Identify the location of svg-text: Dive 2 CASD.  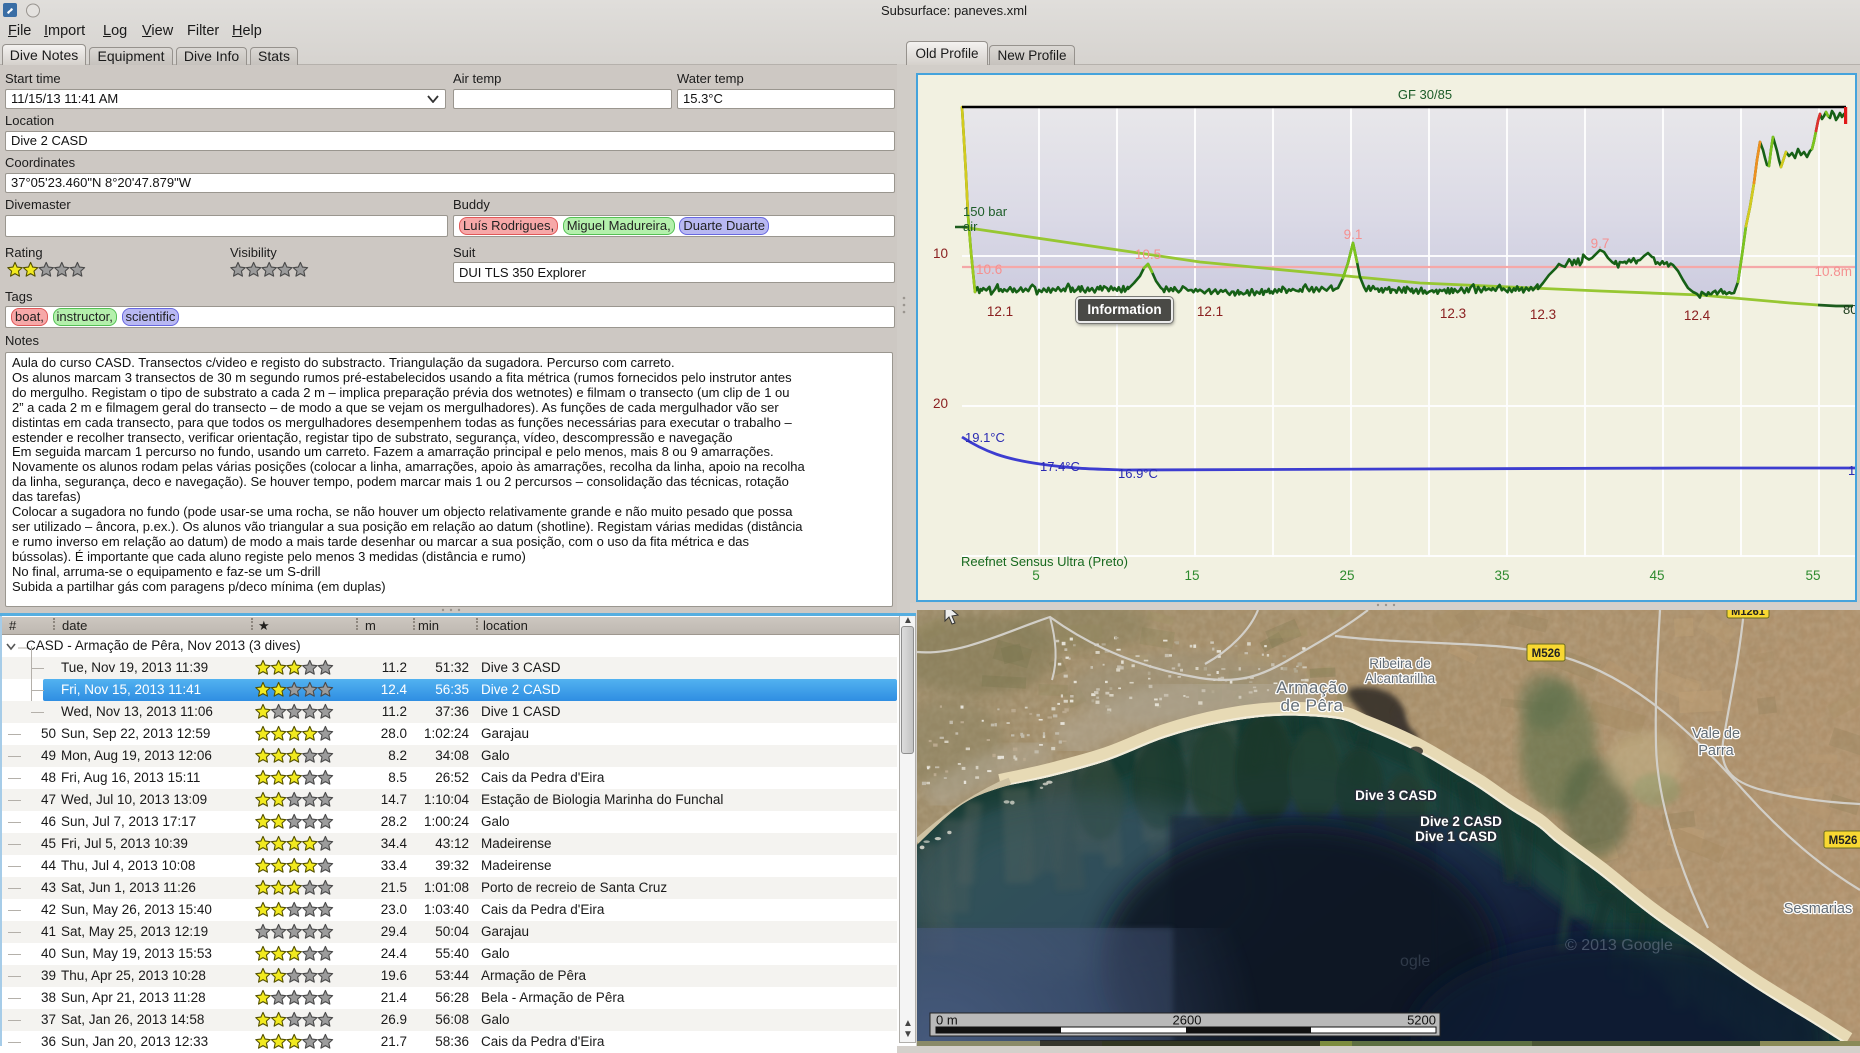
(1461, 821).